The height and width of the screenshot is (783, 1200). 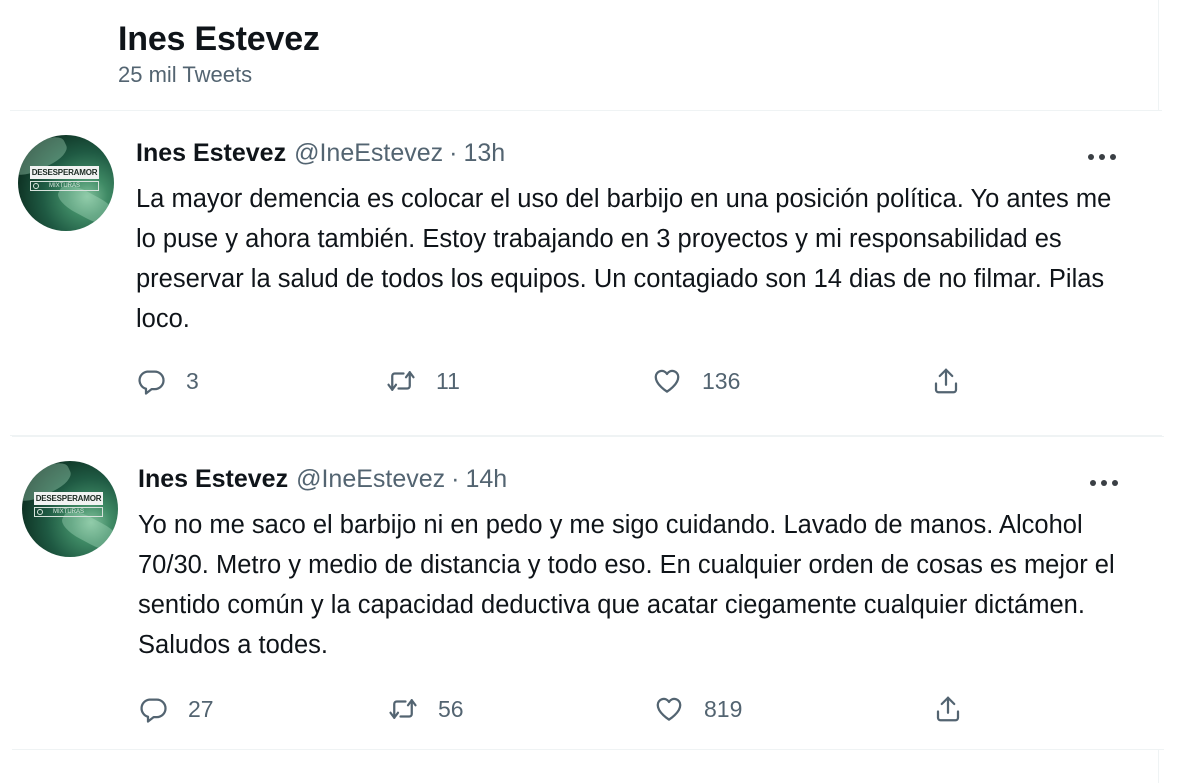 What do you see at coordinates (696, 381) in the screenshot?
I see `like-button: 136` at bounding box center [696, 381].